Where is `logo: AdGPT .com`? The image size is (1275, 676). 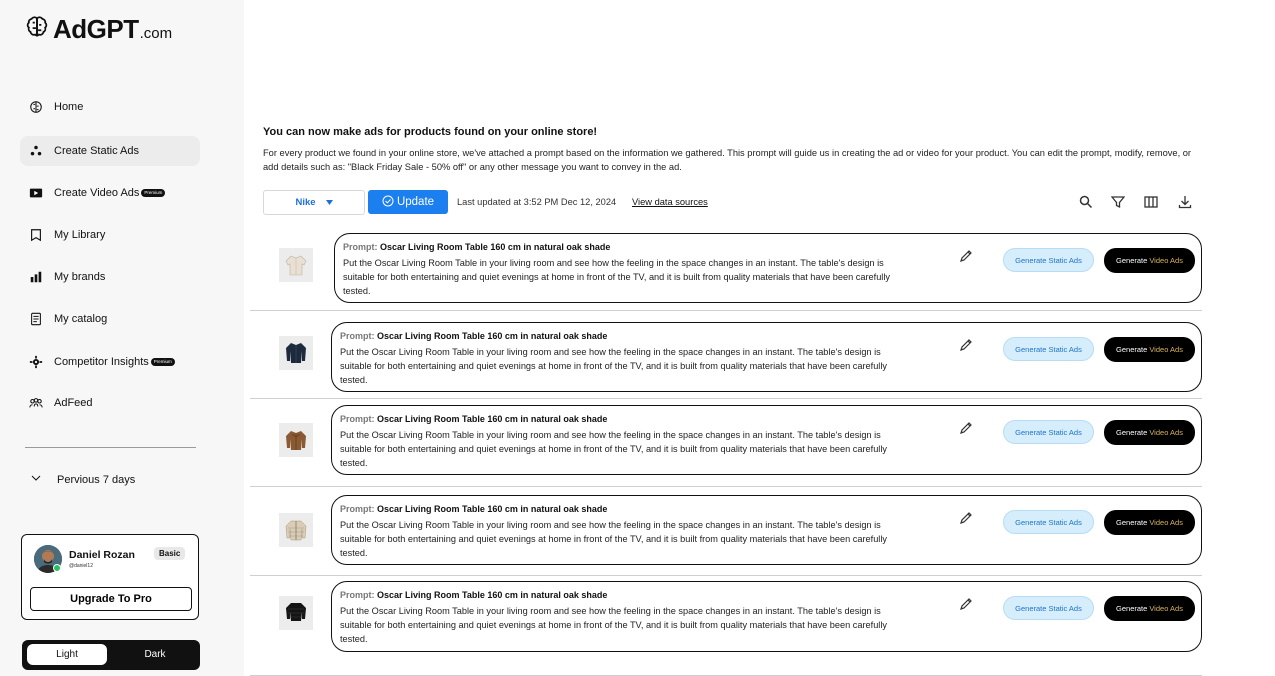
logo: AdGPT .com is located at coordinates (98, 29).